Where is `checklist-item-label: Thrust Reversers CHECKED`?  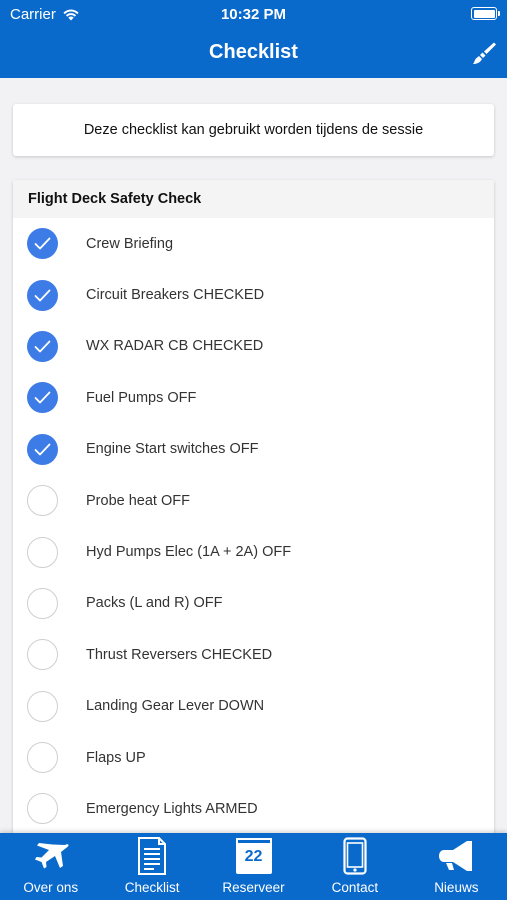 checklist-item-label: Thrust Reversers CHECKED is located at coordinates (179, 654).